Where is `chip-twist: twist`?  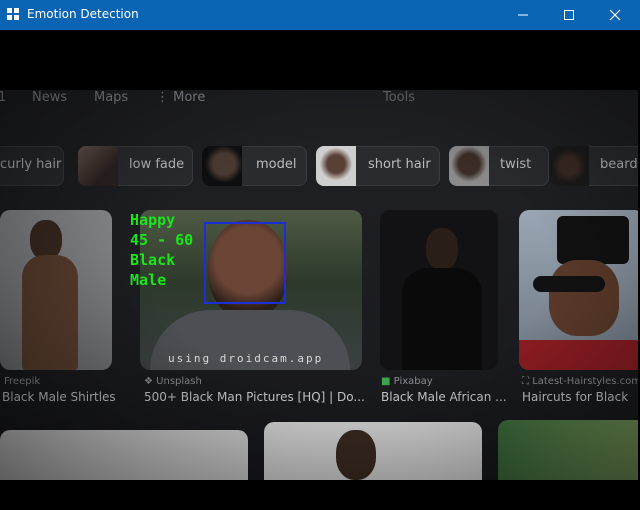 chip-twist: twist is located at coordinates (499, 166).